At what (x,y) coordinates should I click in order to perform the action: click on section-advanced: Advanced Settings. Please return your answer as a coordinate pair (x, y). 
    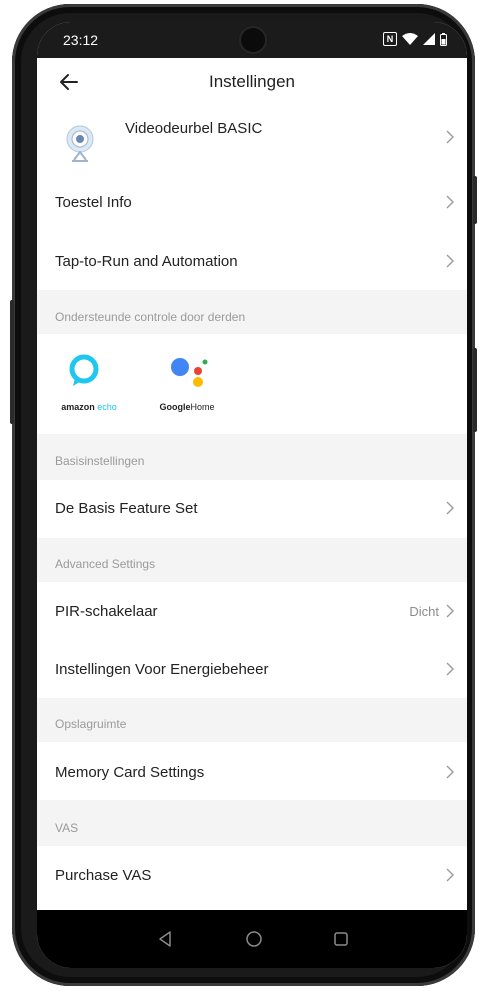
    Looking at the image, I should click on (252, 560).